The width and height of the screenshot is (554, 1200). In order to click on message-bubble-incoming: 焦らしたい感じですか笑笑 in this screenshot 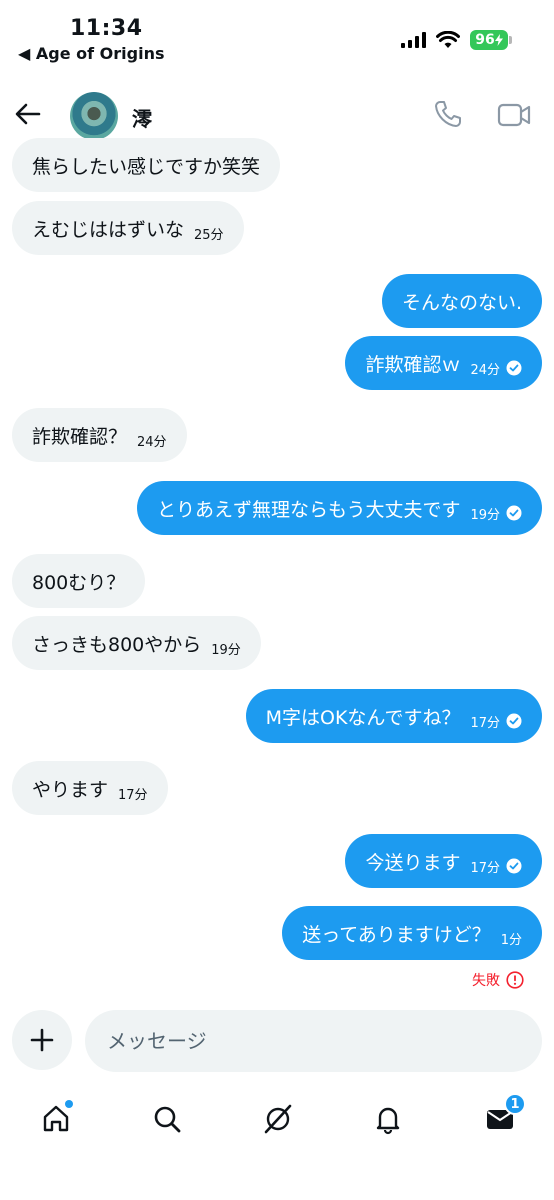, I will do `click(146, 165)`.